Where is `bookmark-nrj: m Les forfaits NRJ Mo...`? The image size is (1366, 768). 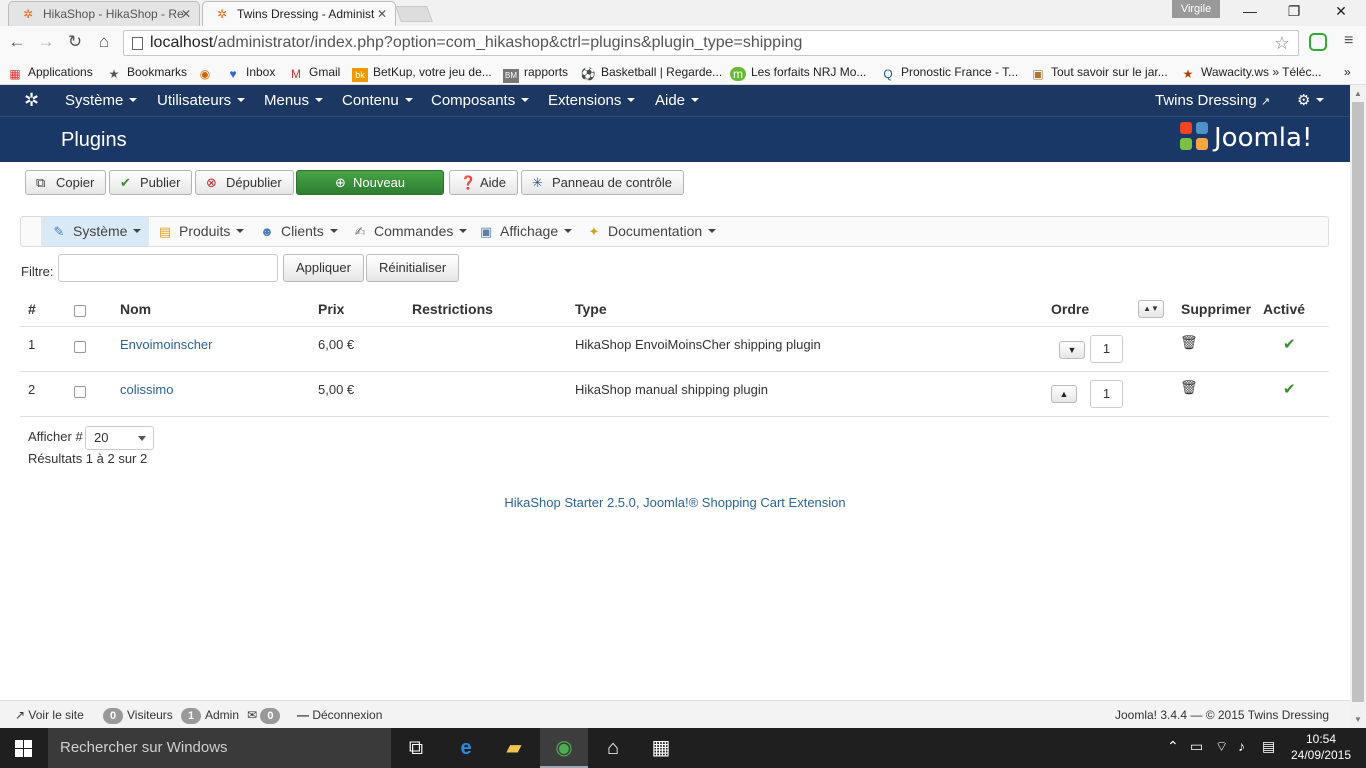
bookmark-nrj: m Les forfaits NRJ Mo... is located at coordinates (798, 72).